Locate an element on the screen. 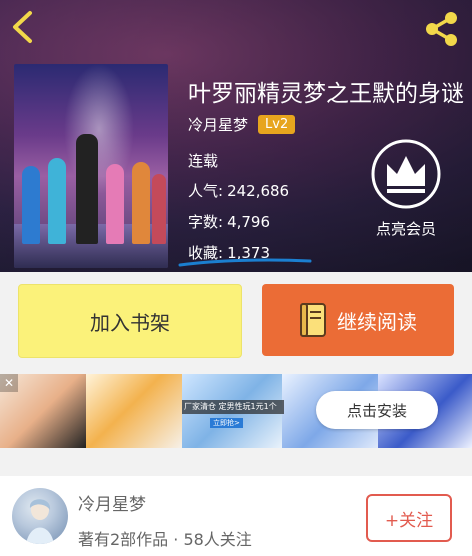 The image size is (472, 556). ad-close-icon: ✕ is located at coordinates (9, 383).